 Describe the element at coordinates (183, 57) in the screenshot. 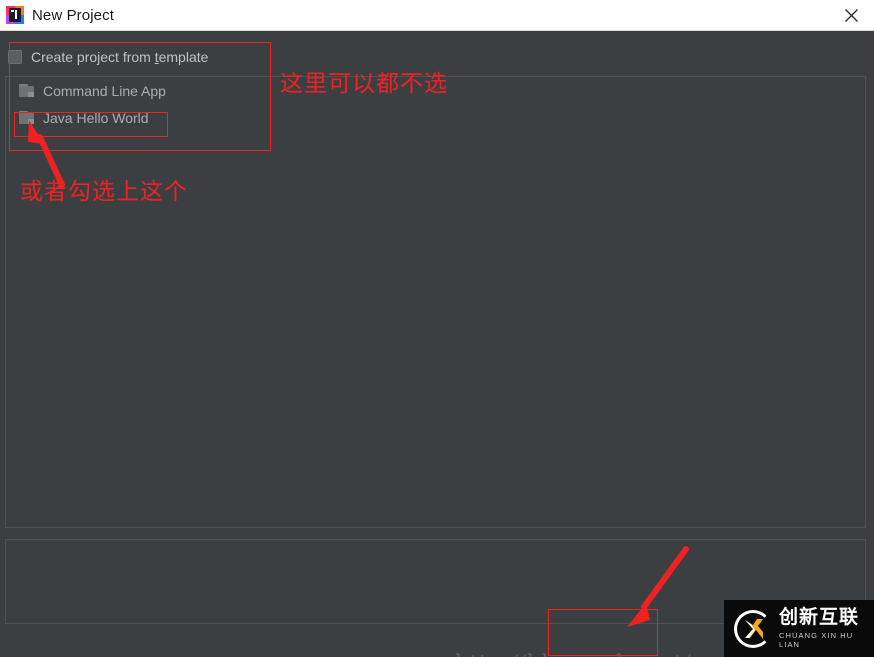

I see `template-label-suffix: emplate` at that location.